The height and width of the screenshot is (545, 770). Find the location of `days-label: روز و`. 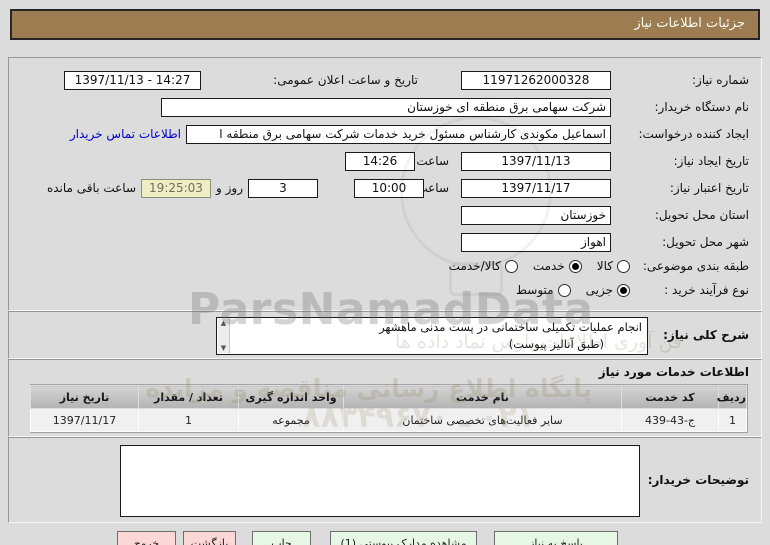

days-label: روز و is located at coordinates (229, 188).